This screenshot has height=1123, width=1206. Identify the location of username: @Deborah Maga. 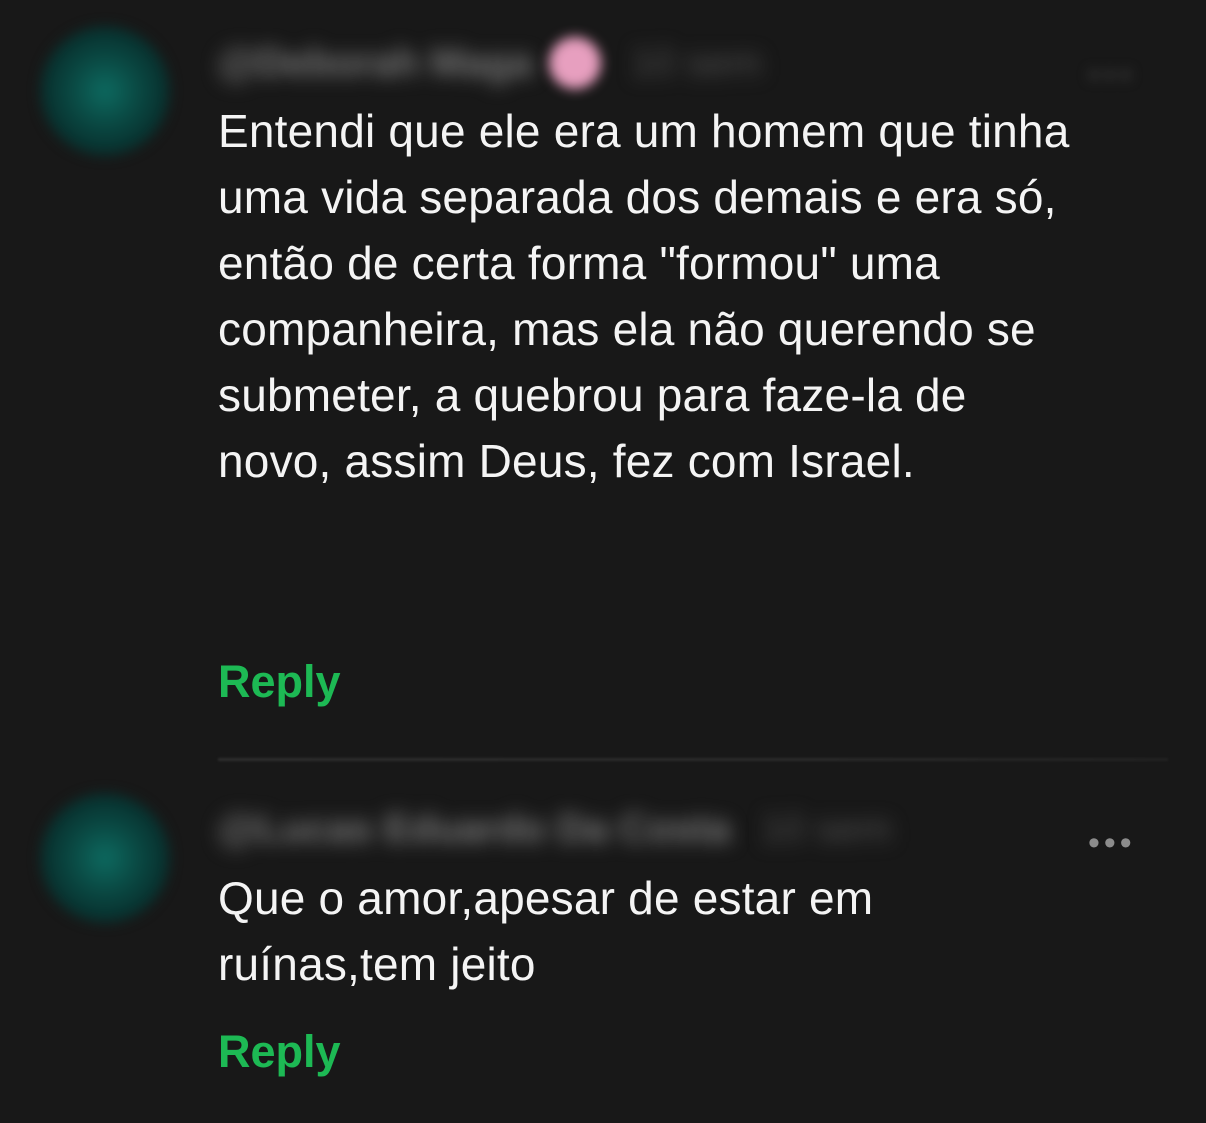
(375, 63).